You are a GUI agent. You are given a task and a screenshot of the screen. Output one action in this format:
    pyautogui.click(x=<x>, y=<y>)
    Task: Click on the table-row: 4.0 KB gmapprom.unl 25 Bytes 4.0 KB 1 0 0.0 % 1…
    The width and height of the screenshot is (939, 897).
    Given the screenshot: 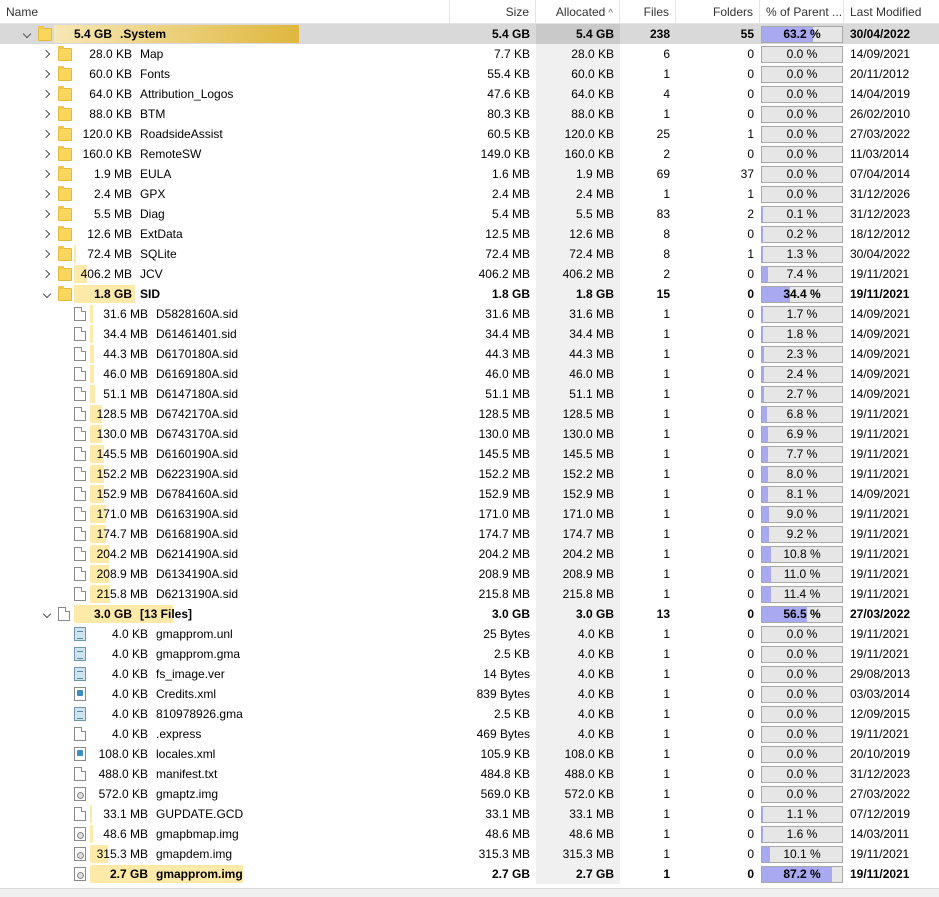 What is the action you would take?
    pyautogui.click(x=469, y=634)
    